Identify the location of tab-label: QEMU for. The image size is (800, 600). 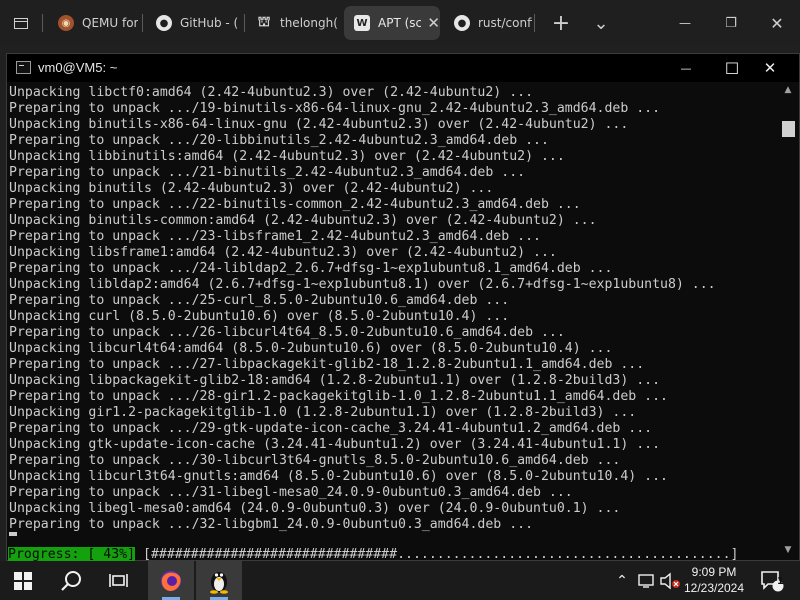
(110, 23).